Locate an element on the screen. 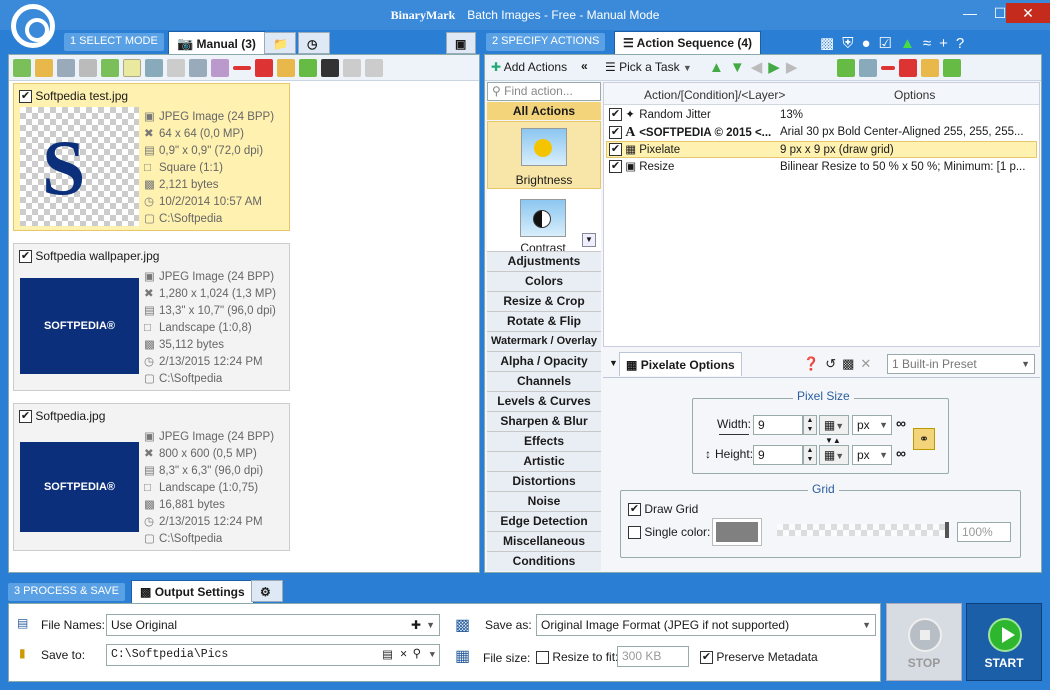 The width and height of the screenshot is (1050, 690). add-action-icon is located at coordinates (846, 68).